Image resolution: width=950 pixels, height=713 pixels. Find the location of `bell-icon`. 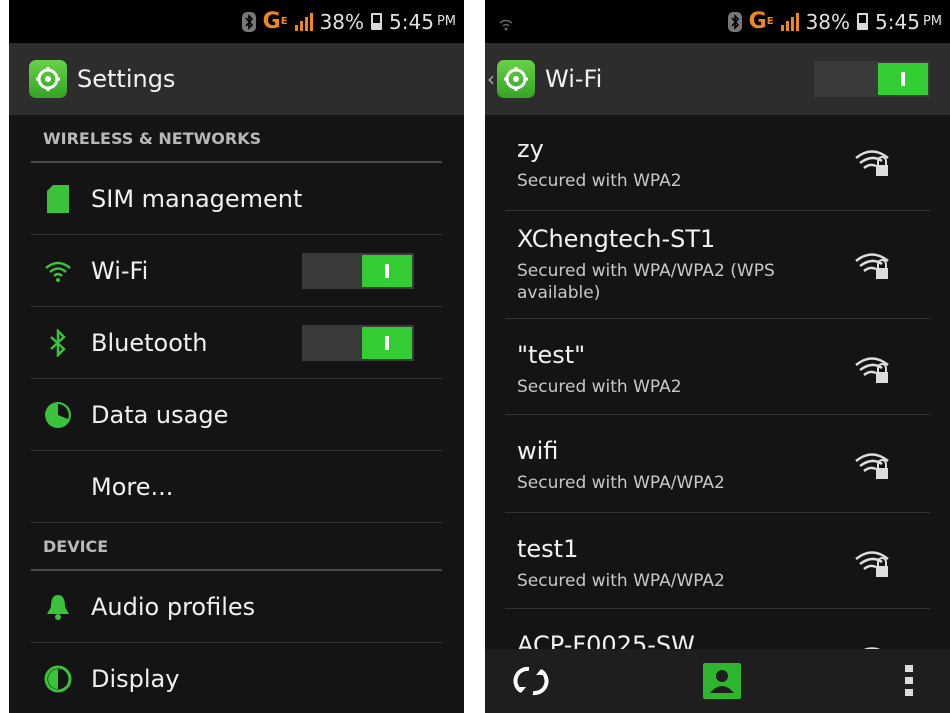

bell-icon is located at coordinates (58, 607).